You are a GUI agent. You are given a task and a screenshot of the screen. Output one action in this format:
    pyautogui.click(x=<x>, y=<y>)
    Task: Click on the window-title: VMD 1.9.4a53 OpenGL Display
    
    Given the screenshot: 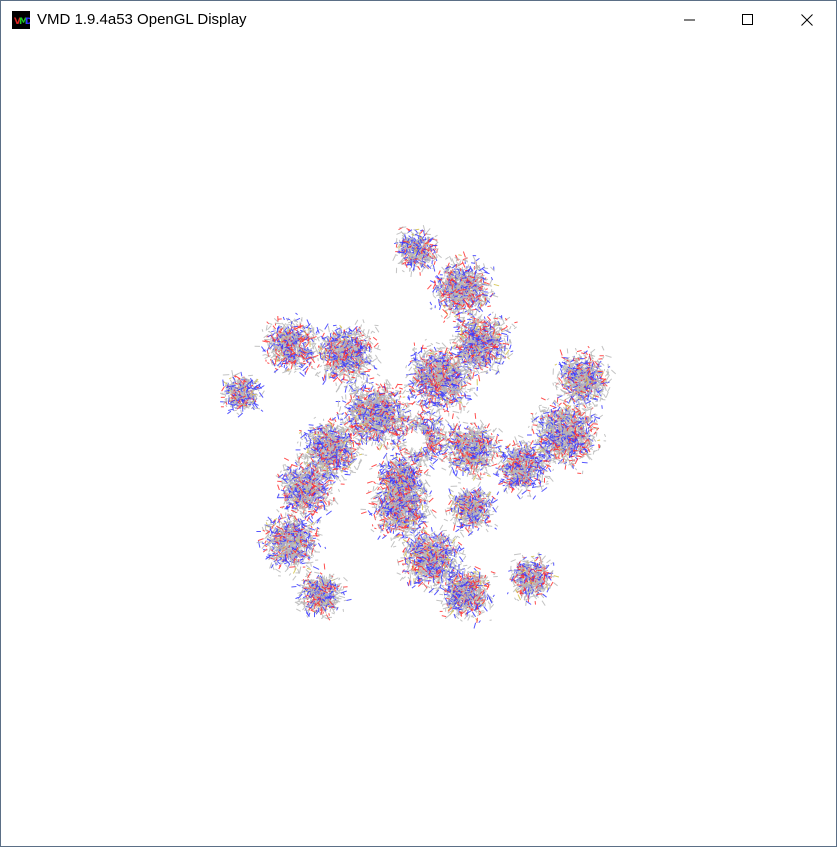 What is the action you would take?
    pyautogui.click(x=142, y=20)
    